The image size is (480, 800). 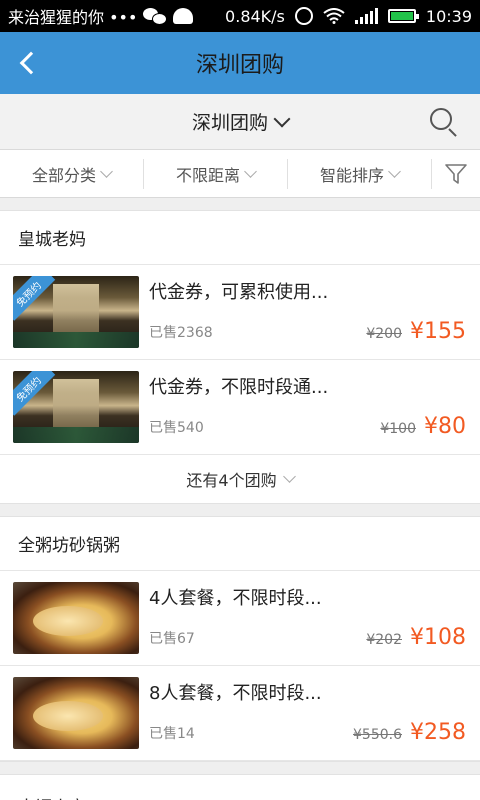 I want to click on city-label: 深圳团购, so click(x=229, y=123).